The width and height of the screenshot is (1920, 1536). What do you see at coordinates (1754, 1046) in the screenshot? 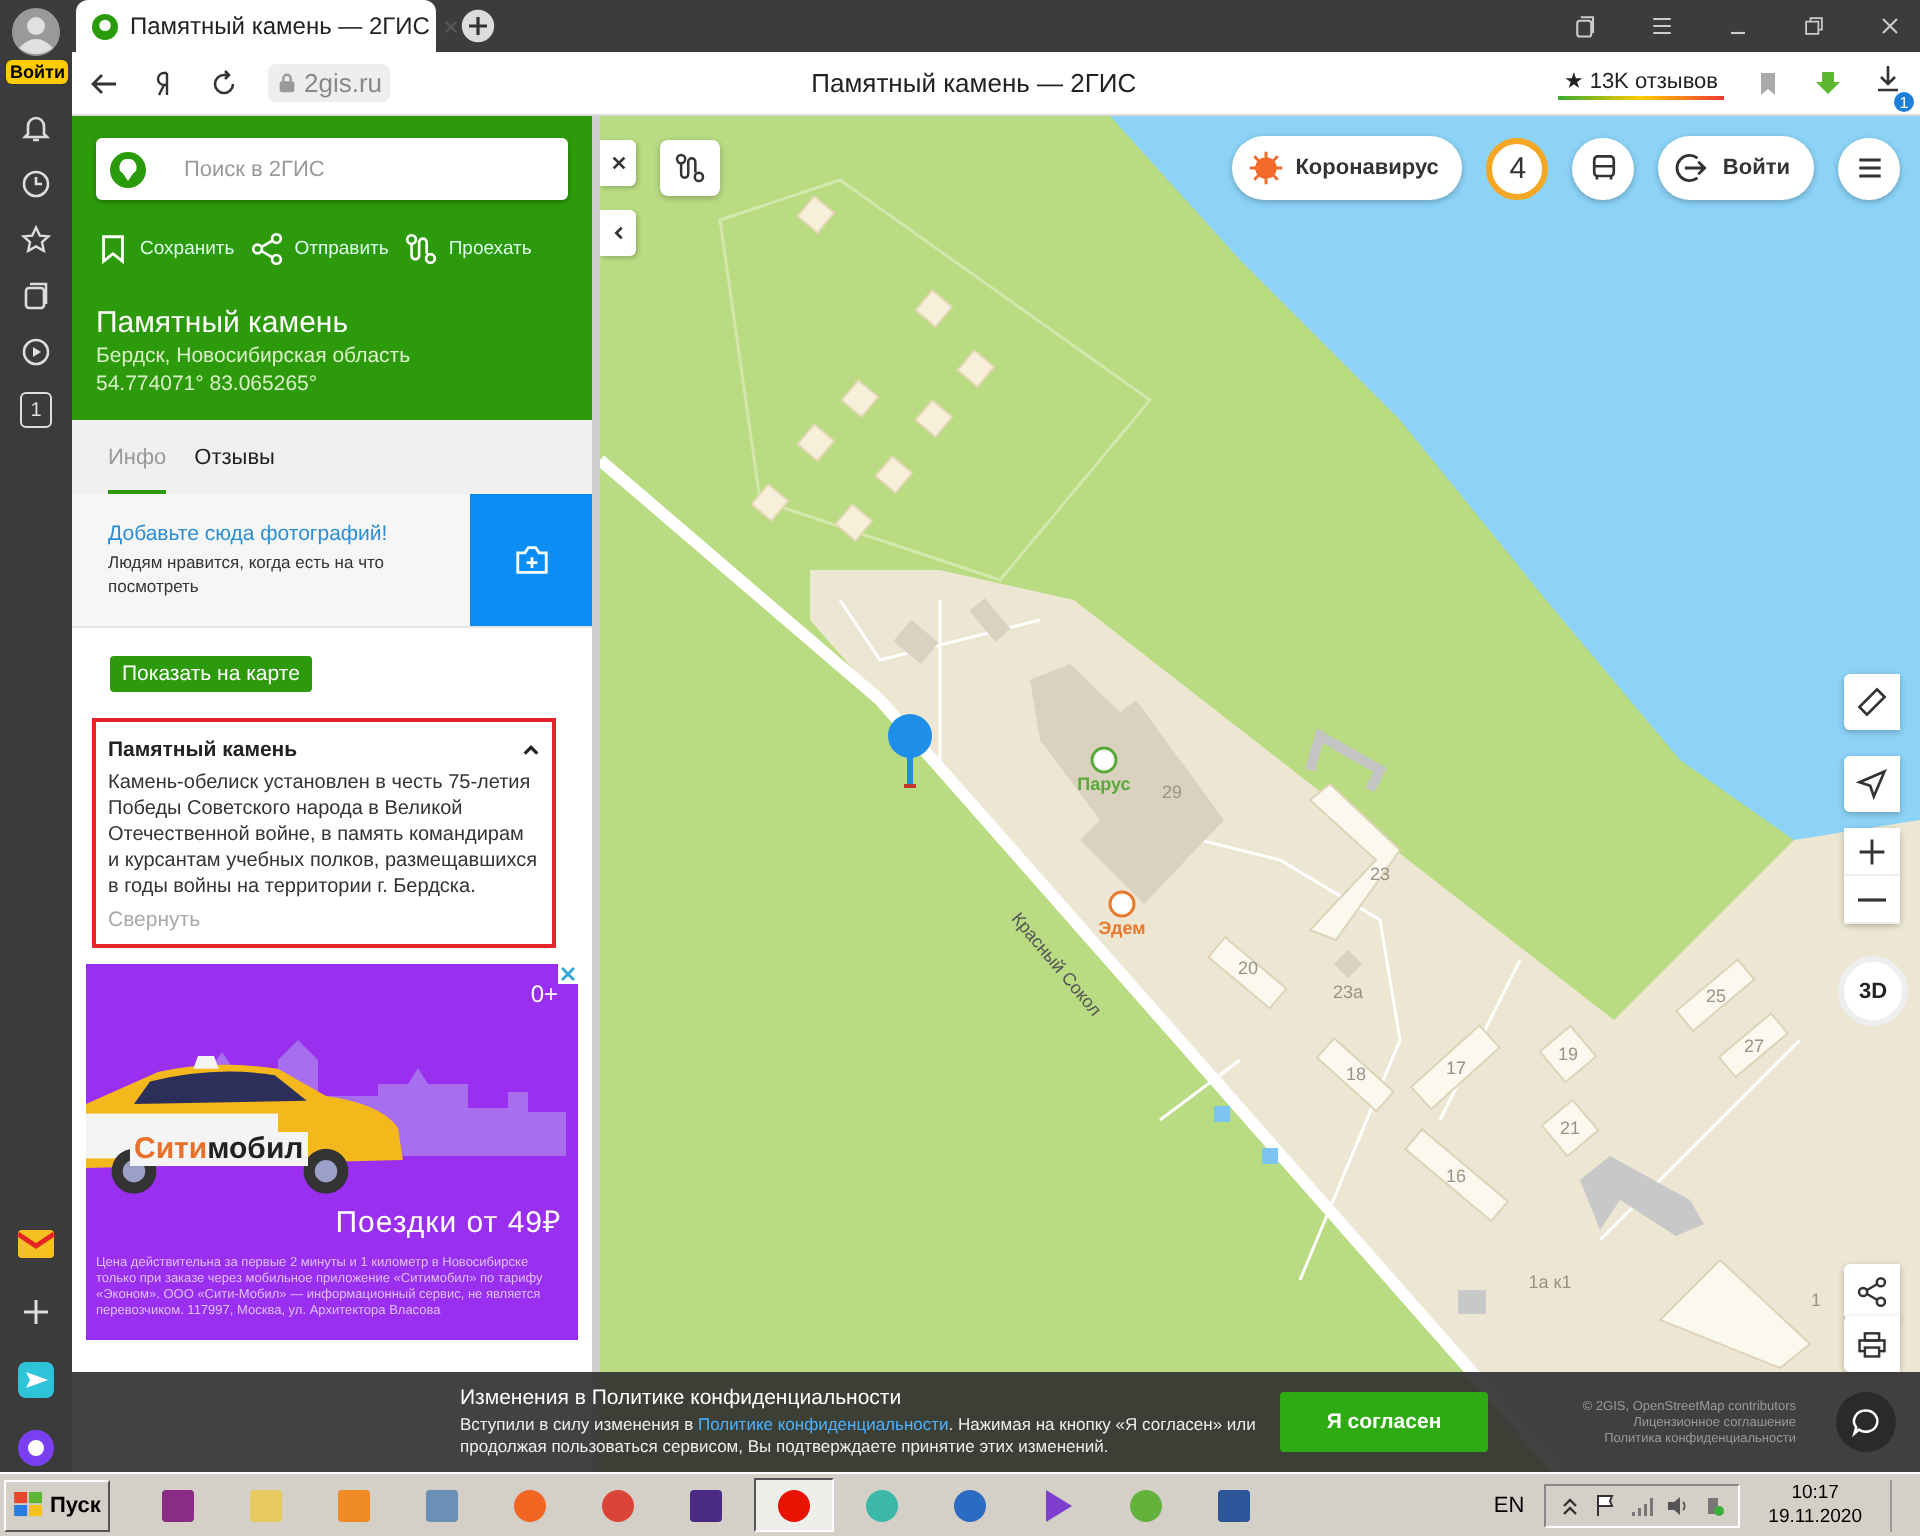
I see `house-number: 27` at bounding box center [1754, 1046].